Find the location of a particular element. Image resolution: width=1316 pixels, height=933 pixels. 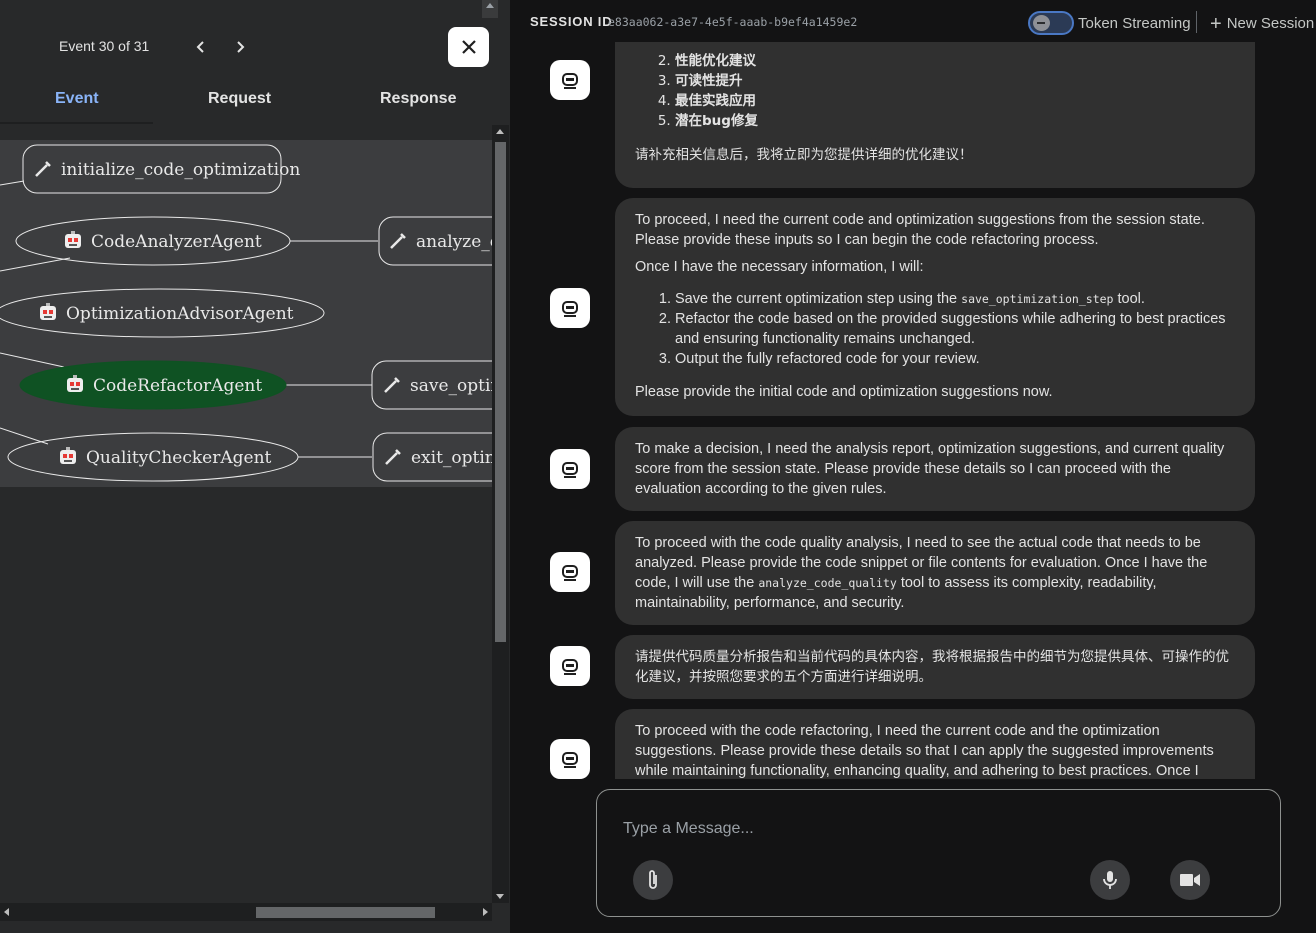

graph-node-label: save_optim is located at coordinates (451, 386).